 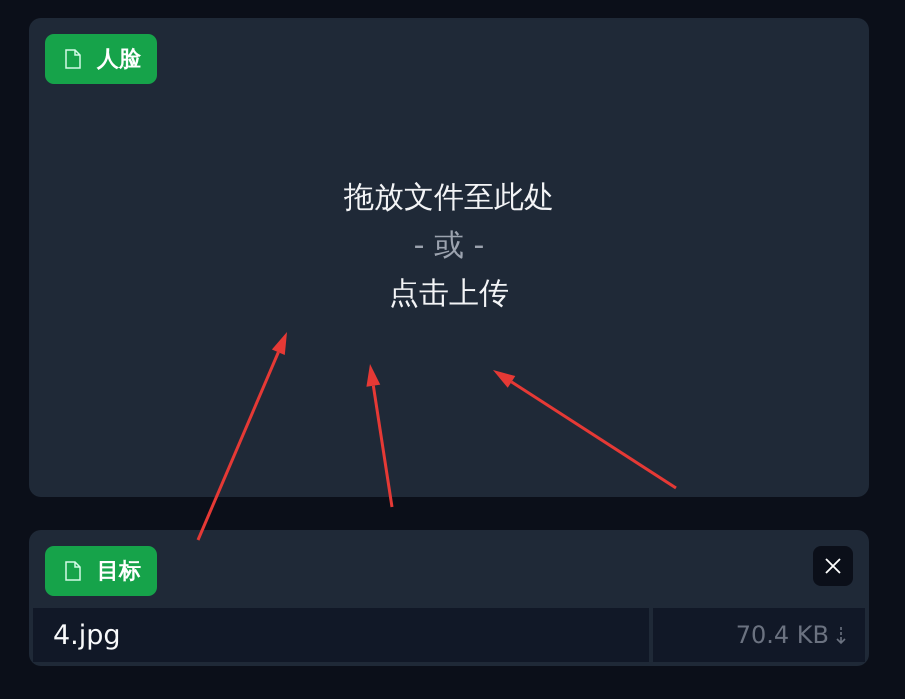 I want to click on file-size: 70.4 KB, so click(x=782, y=635).